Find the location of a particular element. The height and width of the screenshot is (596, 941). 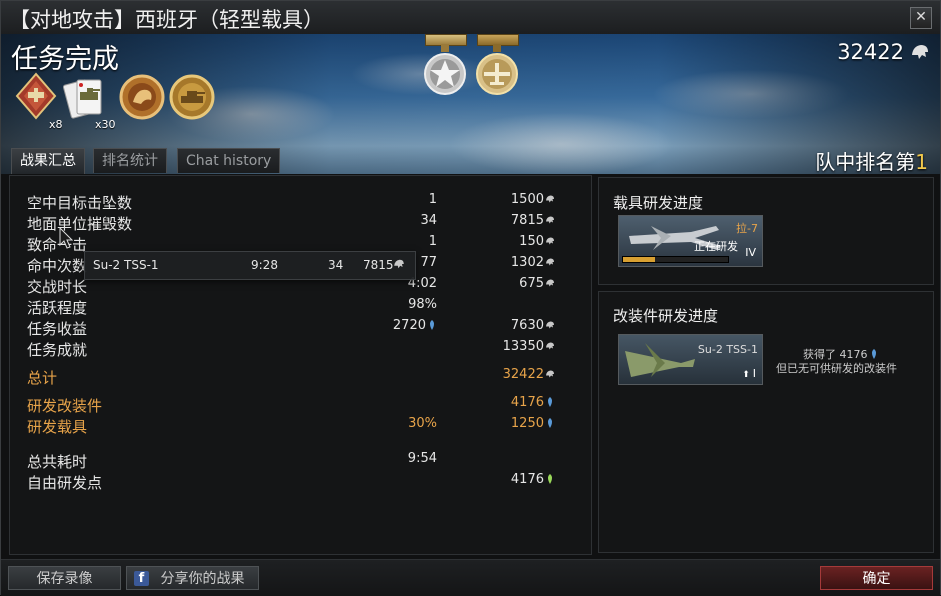

stat-reward-text: 7815 is located at coordinates (527, 220).